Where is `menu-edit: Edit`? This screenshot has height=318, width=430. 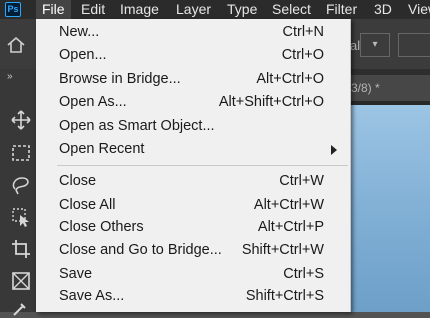 menu-edit: Edit is located at coordinates (93, 9).